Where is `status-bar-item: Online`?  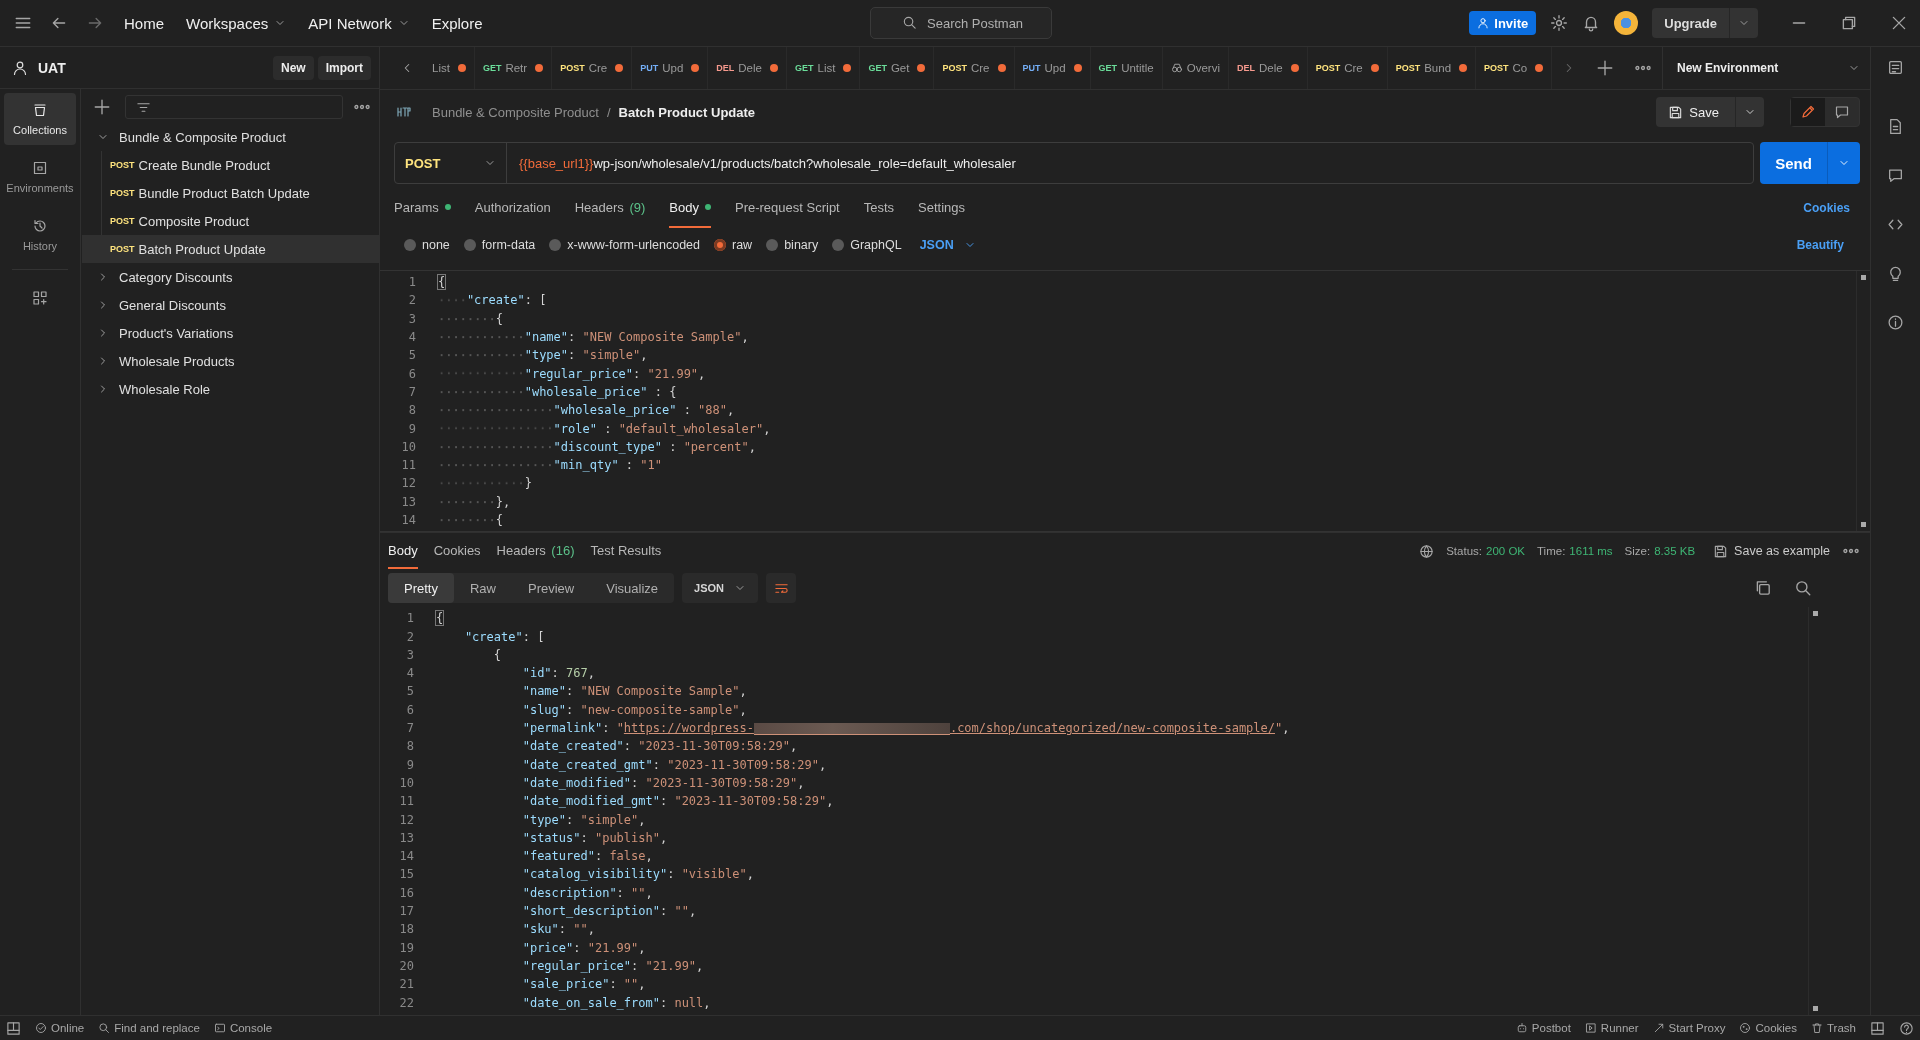 status-bar-item: Online is located at coordinates (60, 1028).